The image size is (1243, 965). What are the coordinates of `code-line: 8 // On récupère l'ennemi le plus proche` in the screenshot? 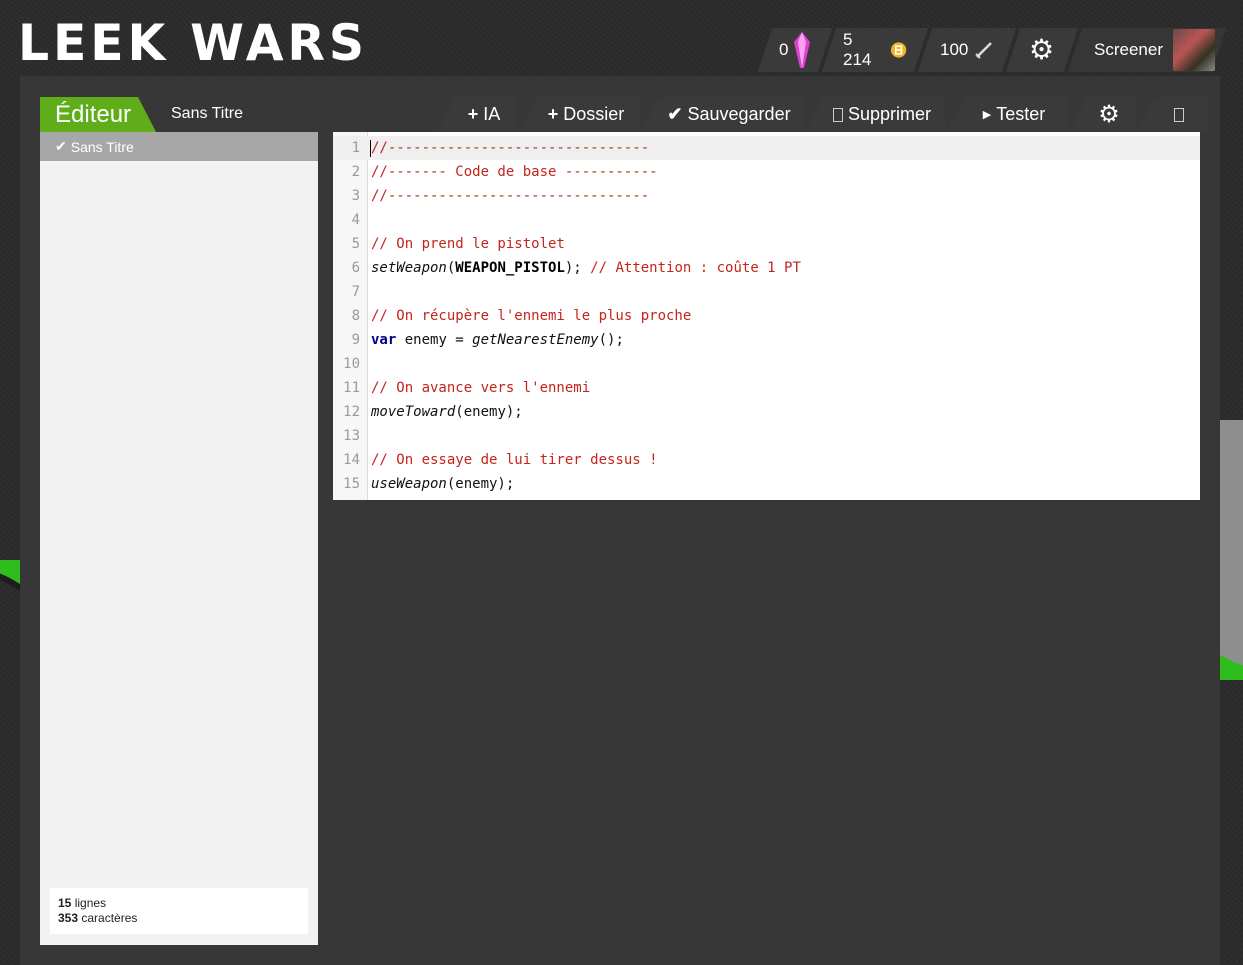 It's located at (766, 316).